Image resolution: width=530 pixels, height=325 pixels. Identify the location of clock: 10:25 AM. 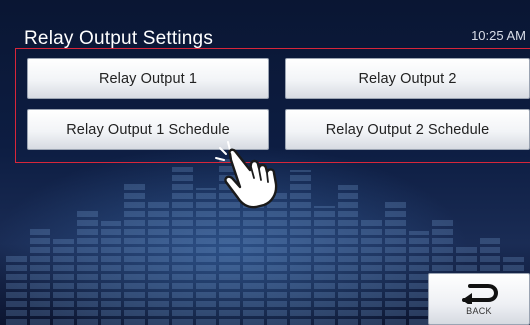
(498, 35).